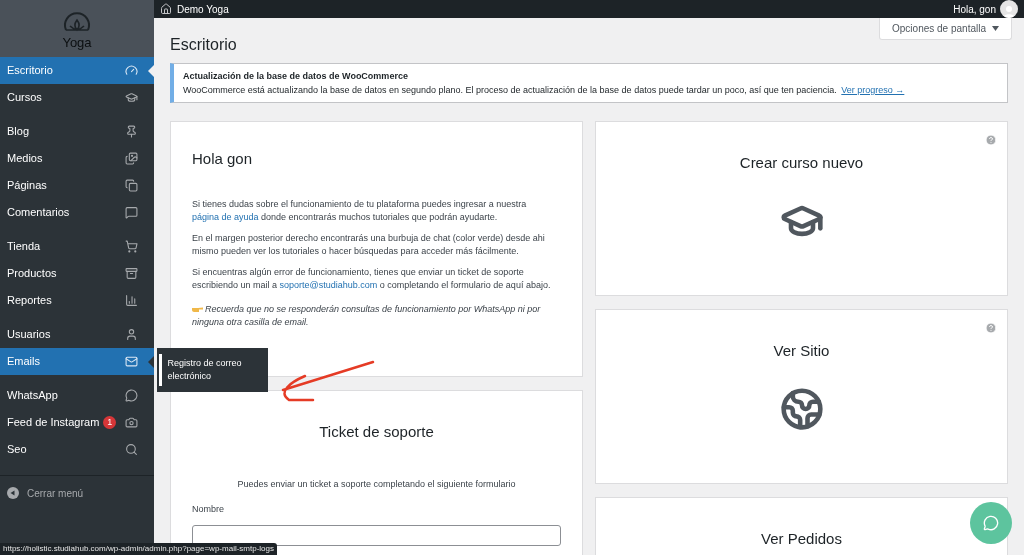 The image size is (1024, 555). Describe the element at coordinates (77, 158) in the screenshot. I see `menu-item: Medios` at that location.